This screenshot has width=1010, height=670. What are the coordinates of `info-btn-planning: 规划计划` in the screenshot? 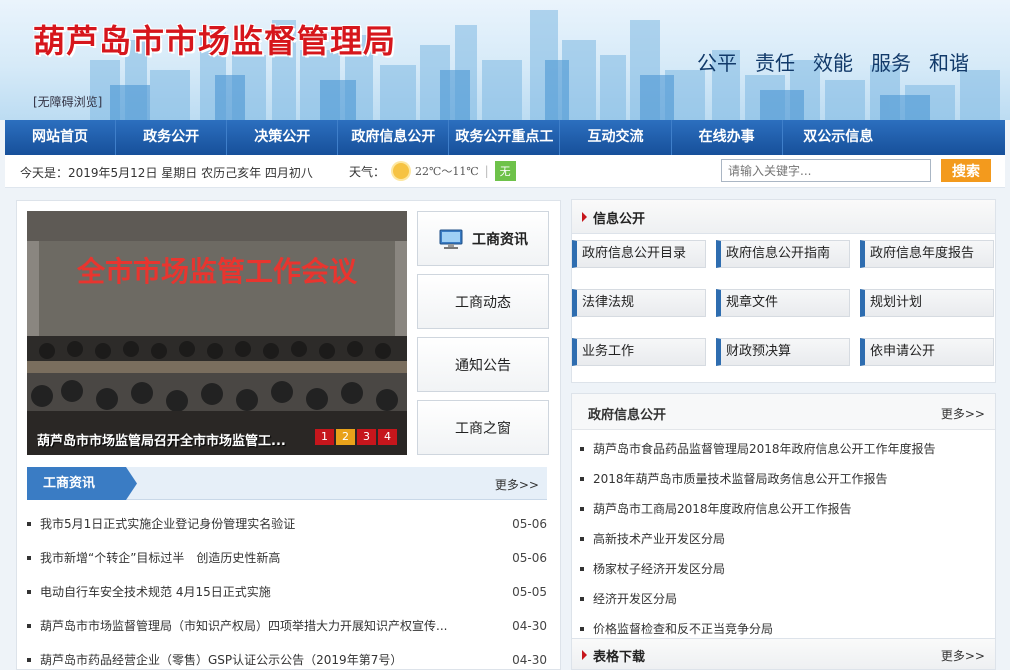 It's located at (927, 303).